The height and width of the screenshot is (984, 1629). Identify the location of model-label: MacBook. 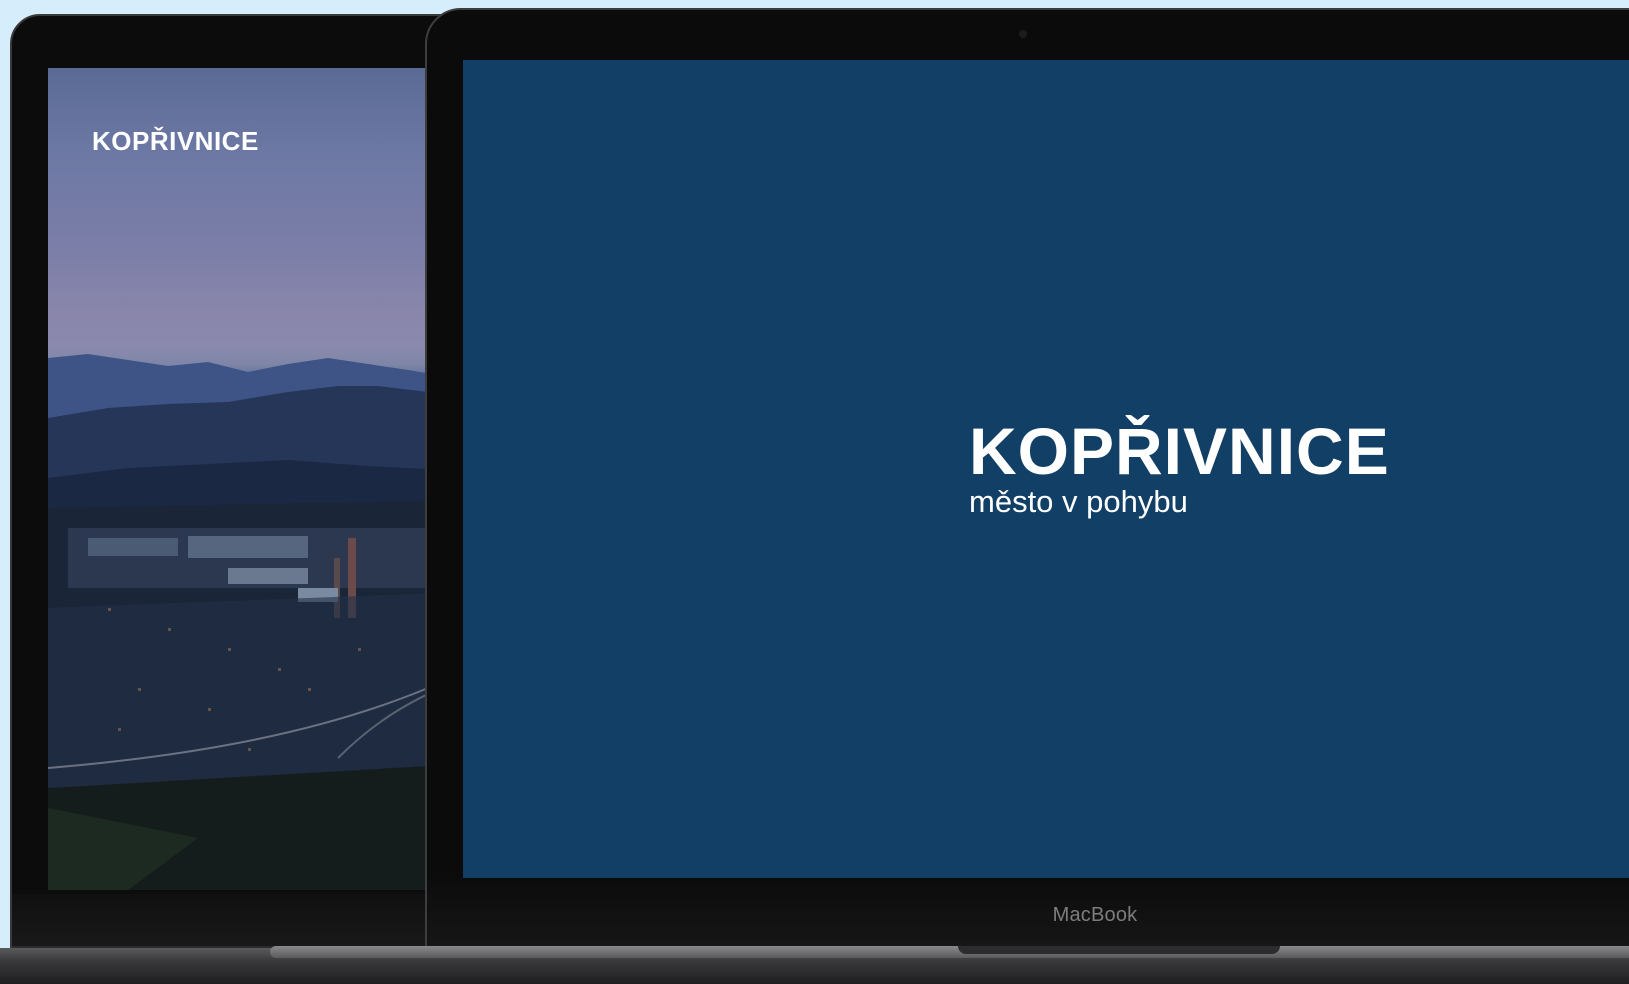
(1095, 914).